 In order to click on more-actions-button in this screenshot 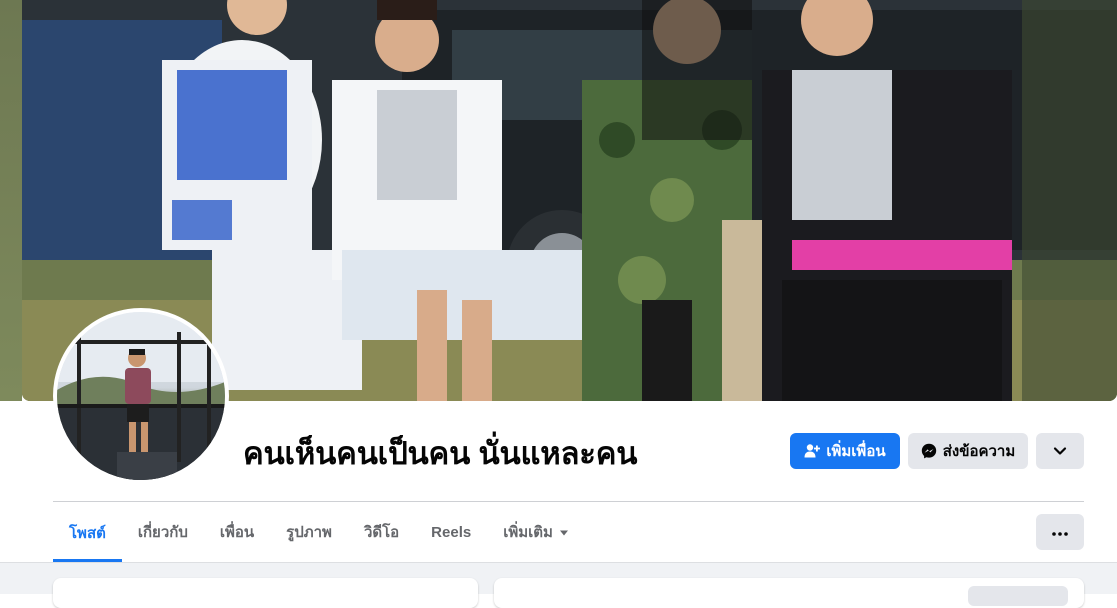, I will do `click(1060, 451)`.